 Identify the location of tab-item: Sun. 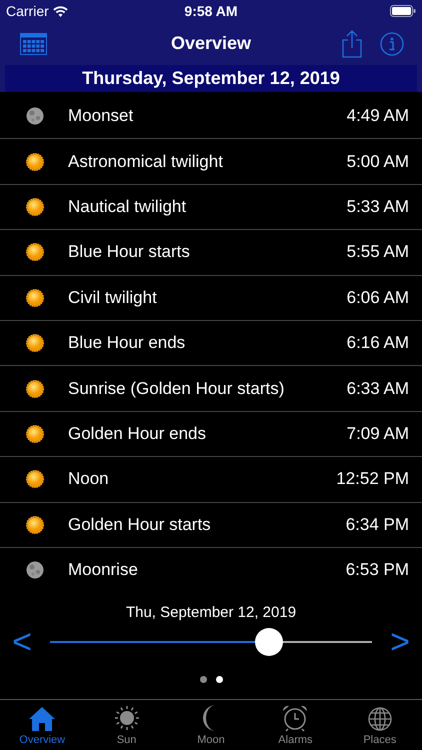
(126, 725).